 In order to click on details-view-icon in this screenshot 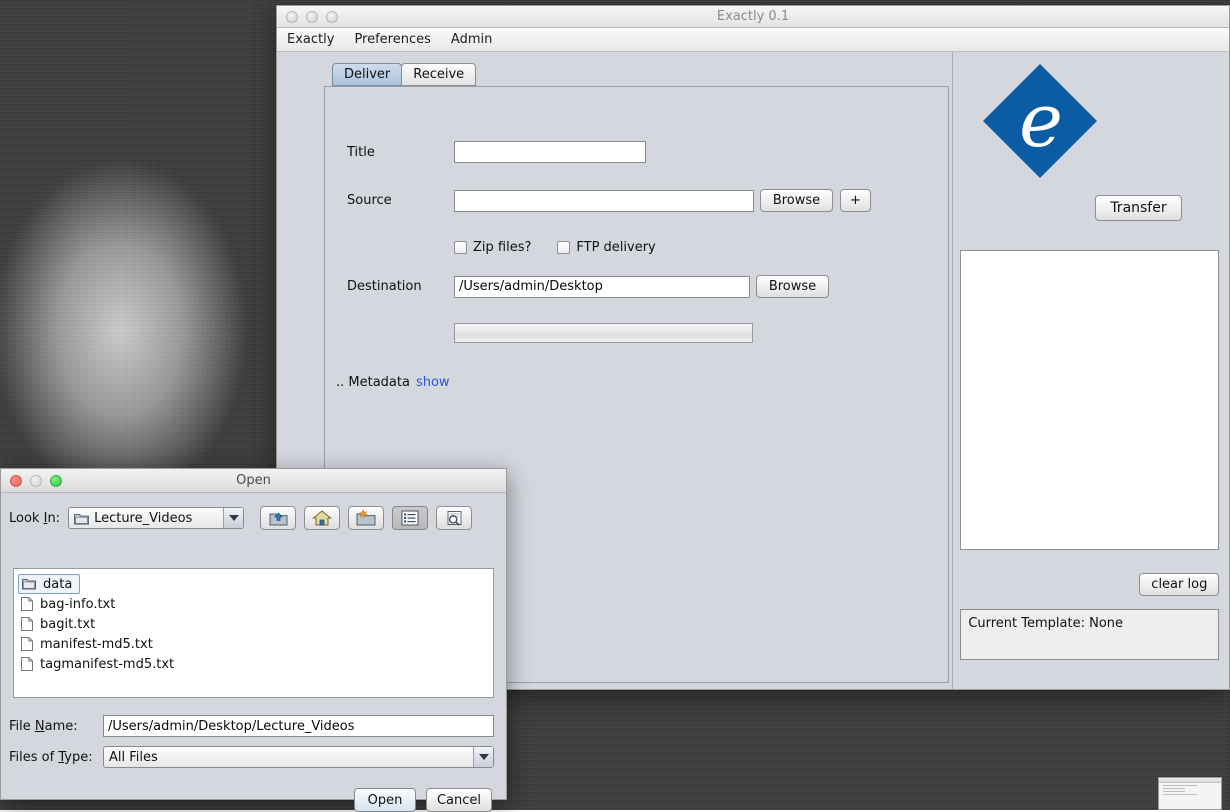, I will do `click(454, 518)`.